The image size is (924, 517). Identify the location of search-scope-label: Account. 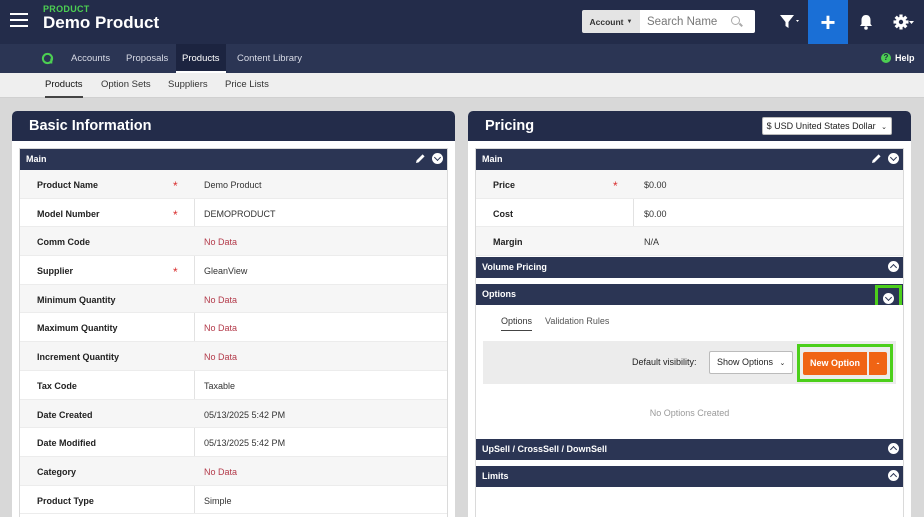
(606, 21).